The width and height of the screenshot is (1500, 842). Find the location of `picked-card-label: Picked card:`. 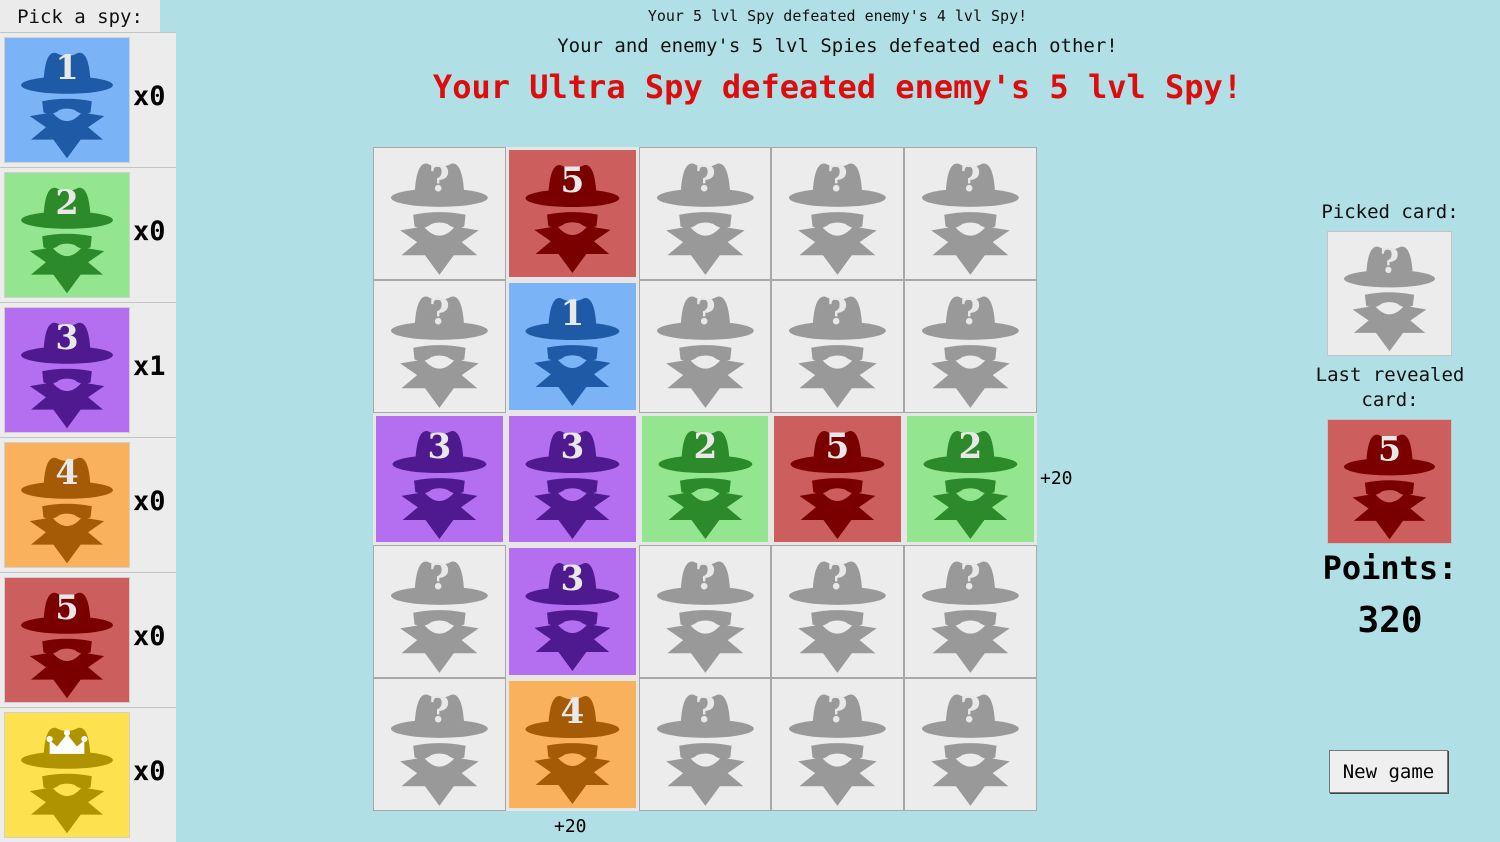

picked-card-label: Picked card: is located at coordinates (1390, 212).